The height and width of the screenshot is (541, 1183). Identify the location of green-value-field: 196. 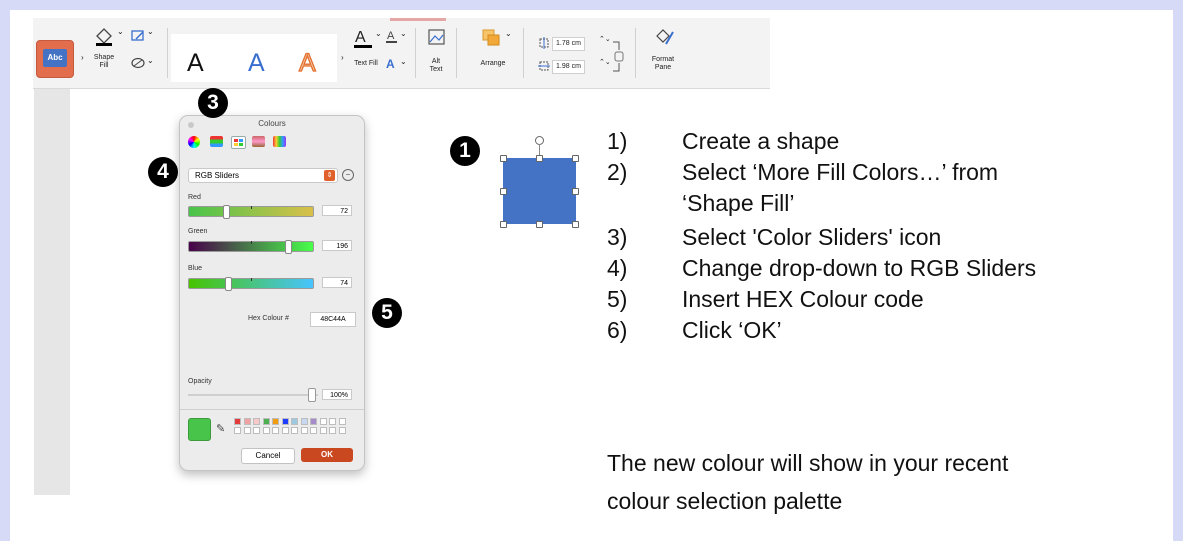
(337, 245).